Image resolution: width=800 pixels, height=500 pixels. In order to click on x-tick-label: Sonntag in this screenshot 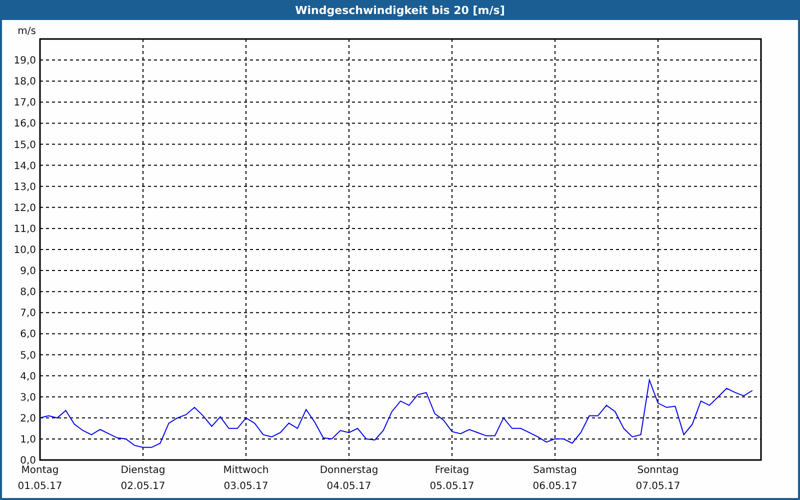, I will do `click(658, 470)`.